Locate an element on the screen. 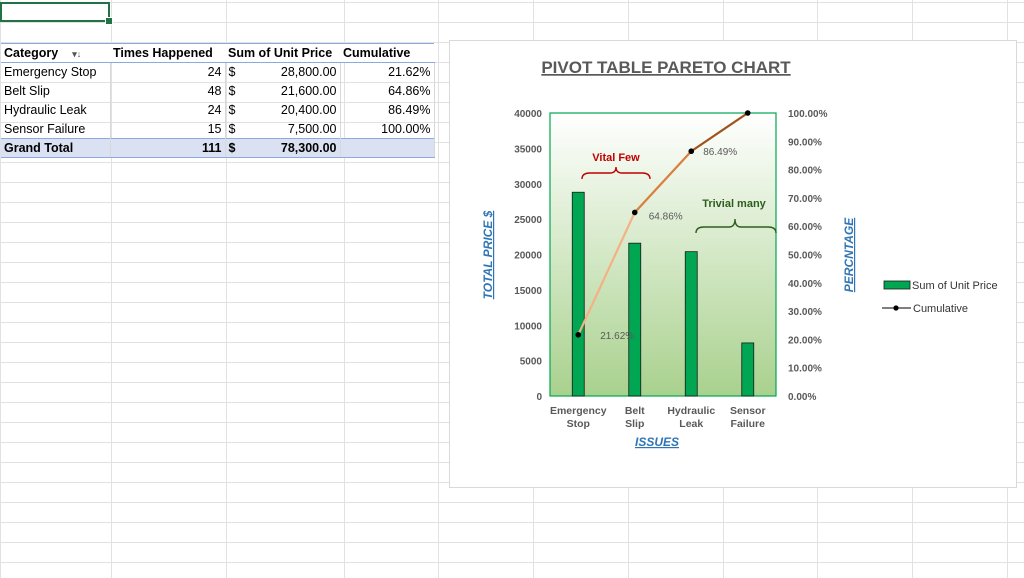 This screenshot has width=1024, height=578. y-tick-label: 25000 is located at coordinates (528, 220).